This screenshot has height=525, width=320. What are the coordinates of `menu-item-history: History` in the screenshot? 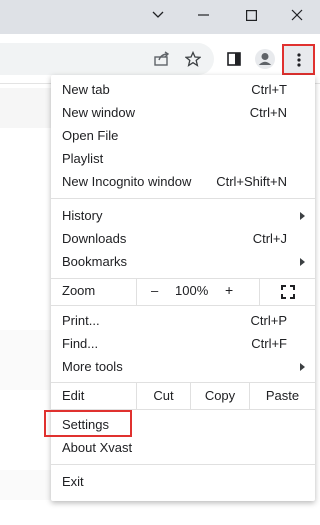 It's located at (183, 215).